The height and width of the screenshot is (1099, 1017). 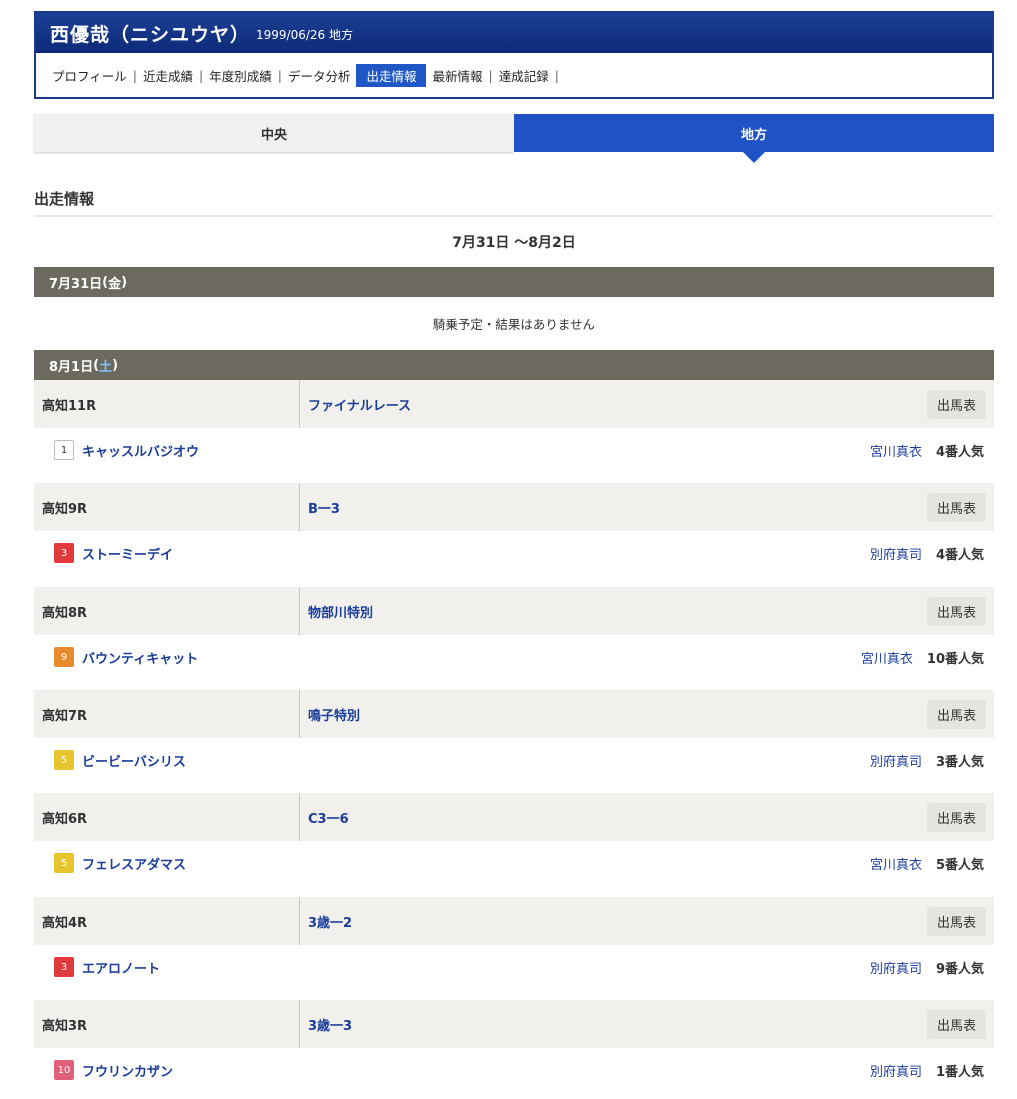 I want to click on day-of-week: 土, so click(x=106, y=367).